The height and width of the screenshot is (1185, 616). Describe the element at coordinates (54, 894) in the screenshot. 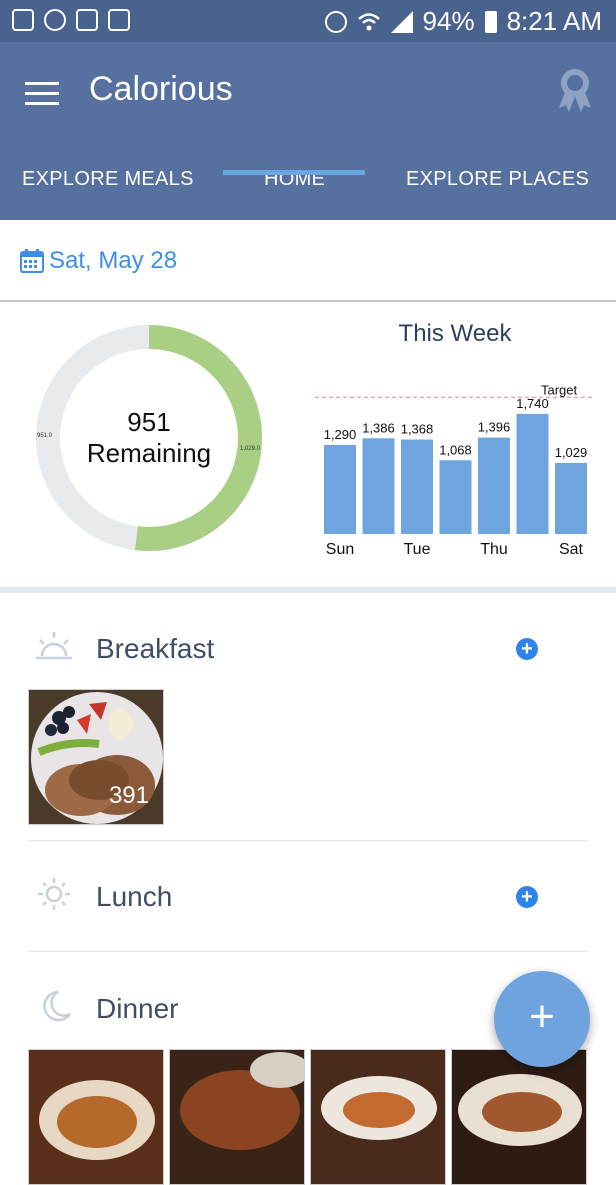

I see `sun-icon` at that location.